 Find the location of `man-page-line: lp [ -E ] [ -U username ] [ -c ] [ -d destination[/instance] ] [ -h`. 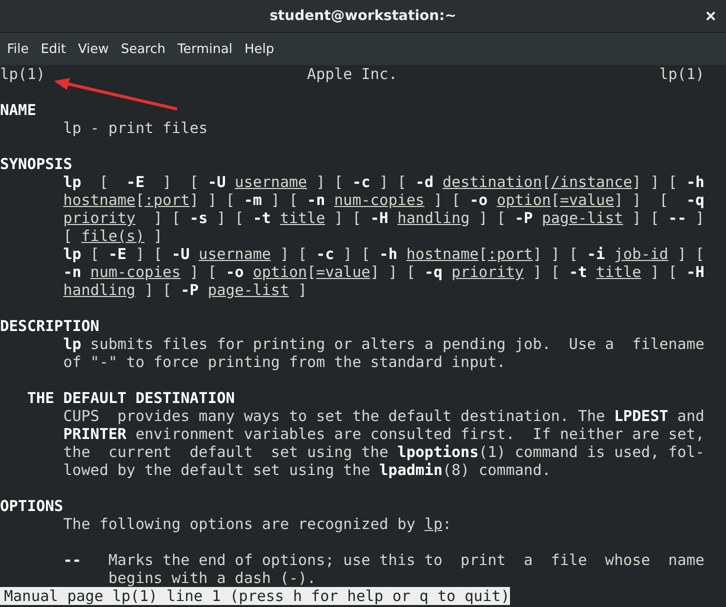

man-page-line: lp [ -E ] [ -U username ] [ -c ] [ -d destination[/instance] ] [ -h is located at coordinates (383, 182).